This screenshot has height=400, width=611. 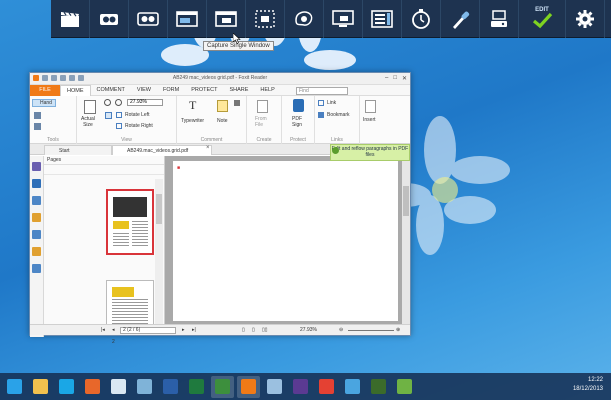 What do you see at coordinates (220, 78) in the screenshot?
I see `window-title: AB249 mac_videos grid.pdf - Foxit Reader` at bounding box center [220, 78].